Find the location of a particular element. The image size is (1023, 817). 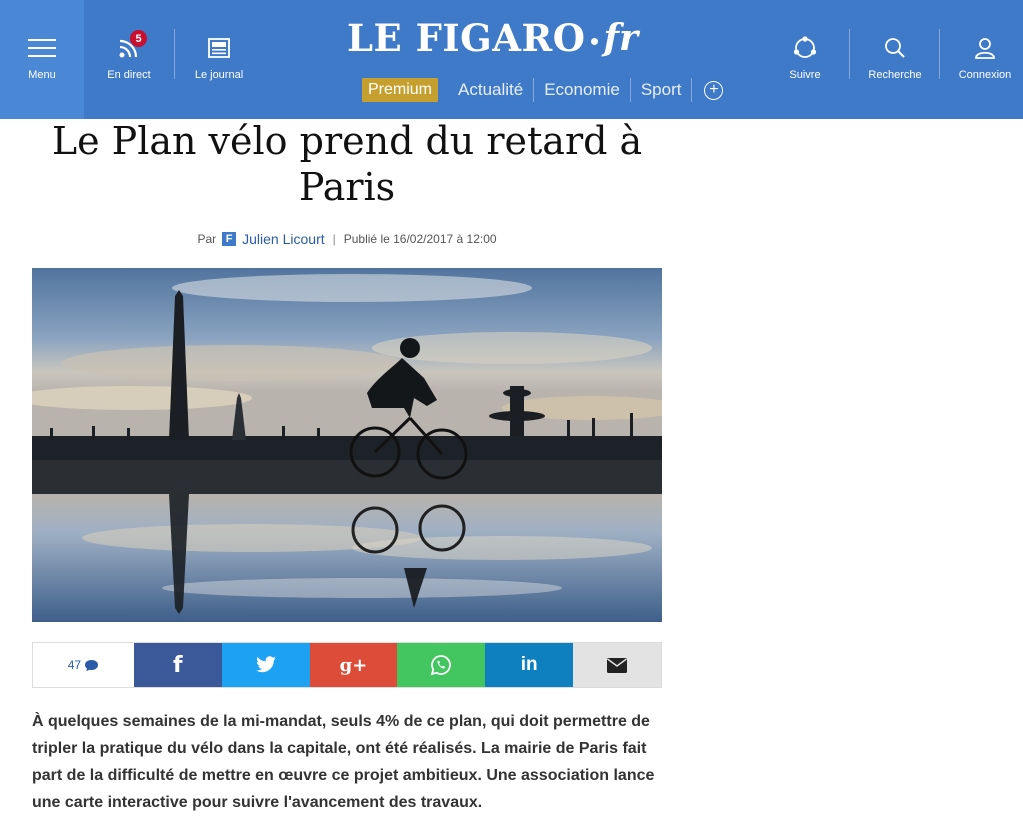

googleplus-icon: g+ is located at coordinates (353, 665).